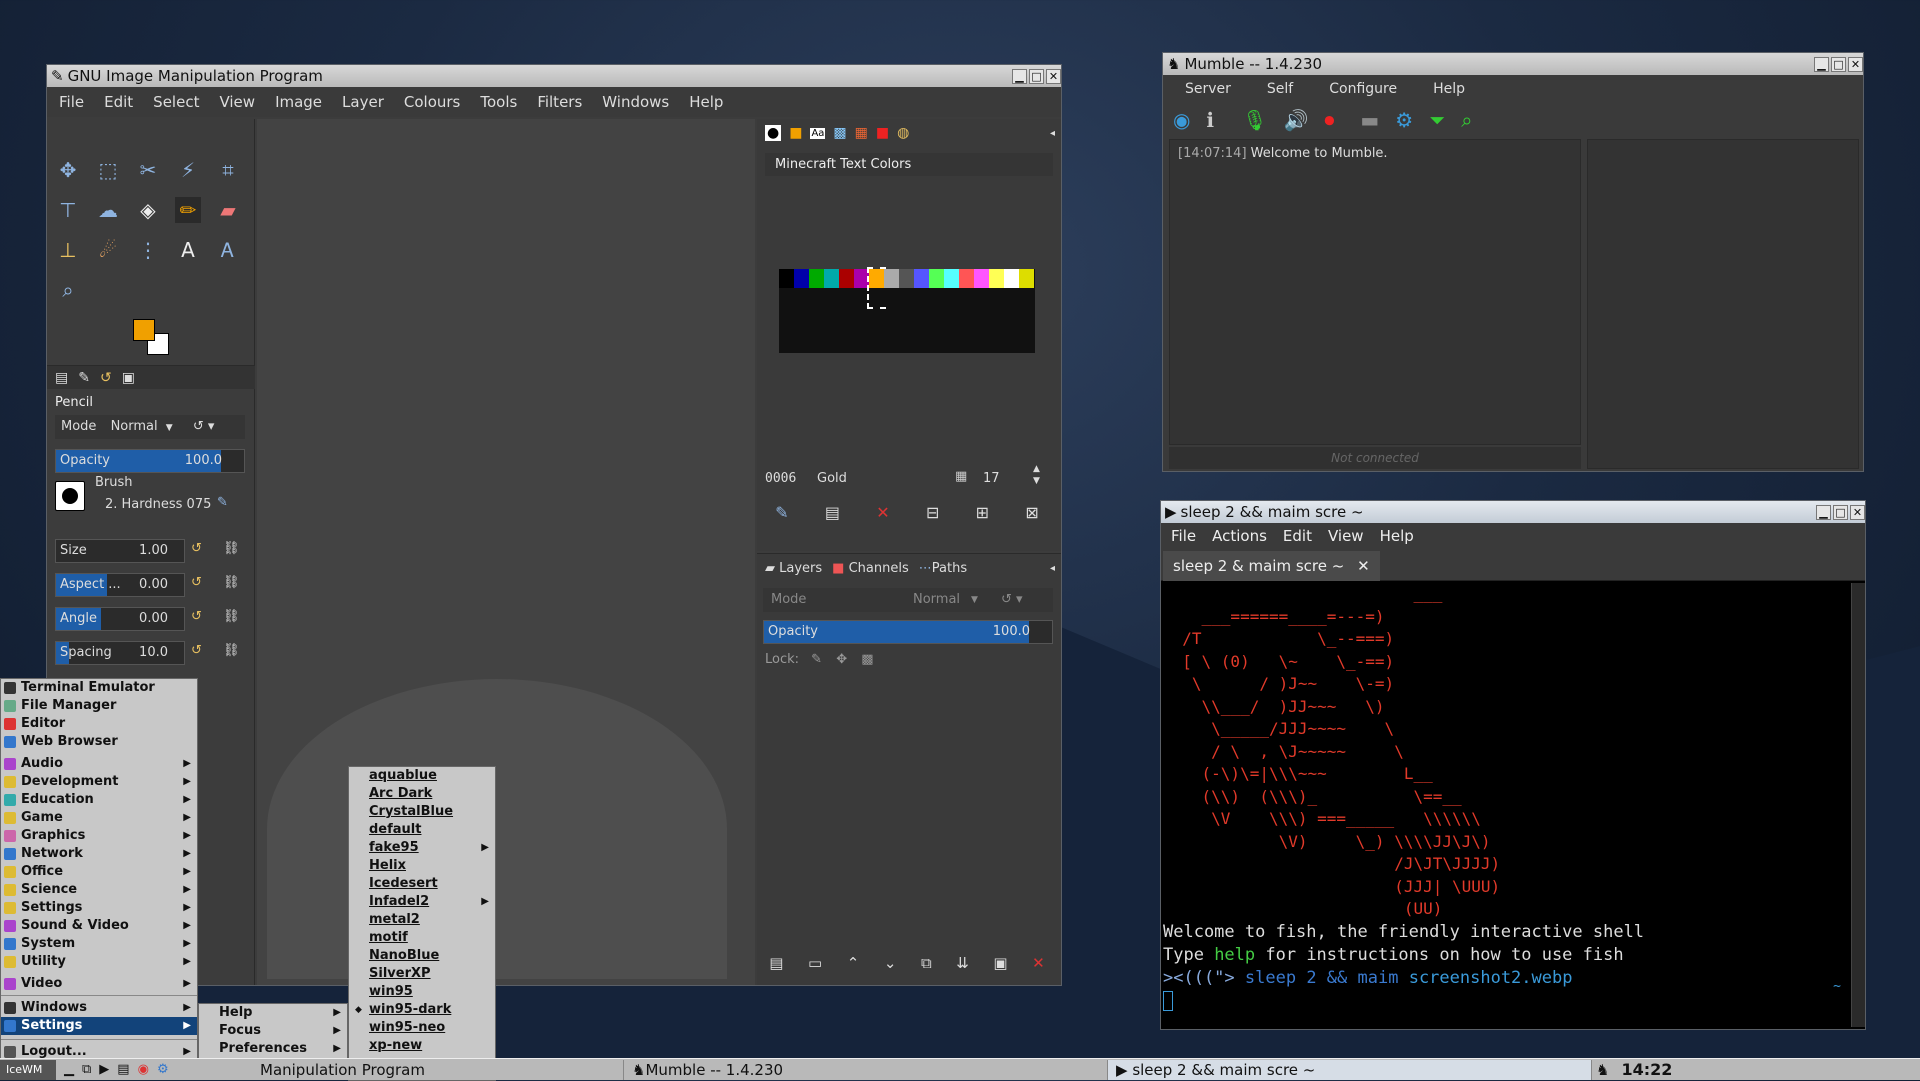 This screenshot has width=1920, height=1081. Describe the element at coordinates (273, 1031) in the screenshot. I see `settings-item-focus: Focus ▶` at that location.